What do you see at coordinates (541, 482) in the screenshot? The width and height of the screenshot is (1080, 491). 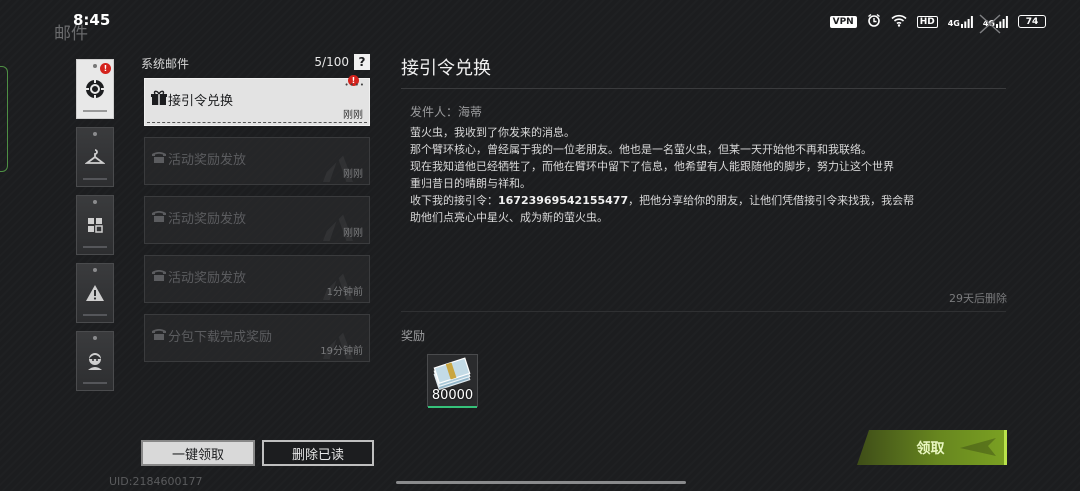 I see `home-indicator` at bounding box center [541, 482].